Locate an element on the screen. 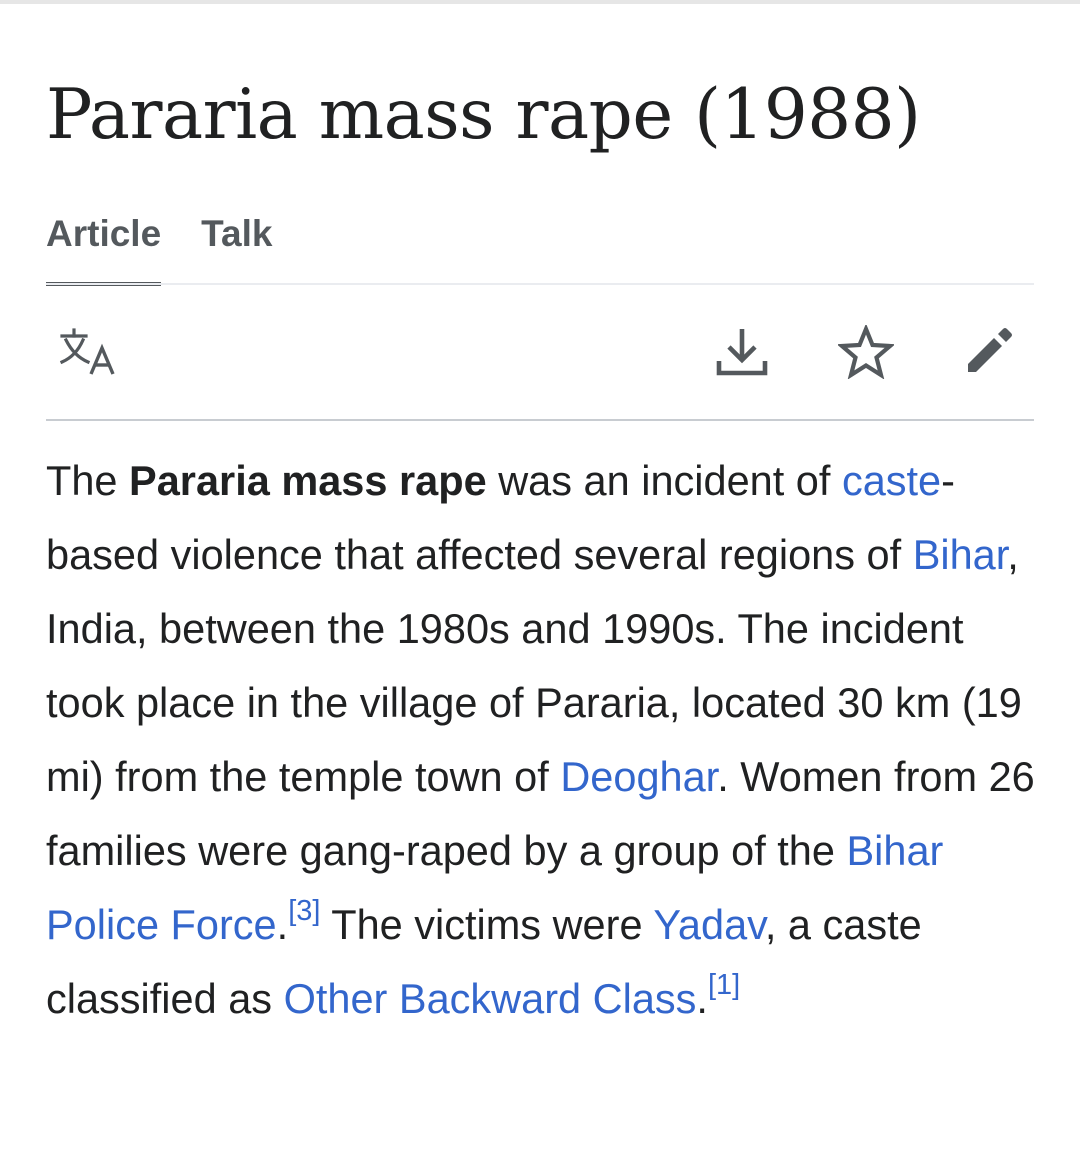  reference-3: [3] is located at coordinates (304, 911).